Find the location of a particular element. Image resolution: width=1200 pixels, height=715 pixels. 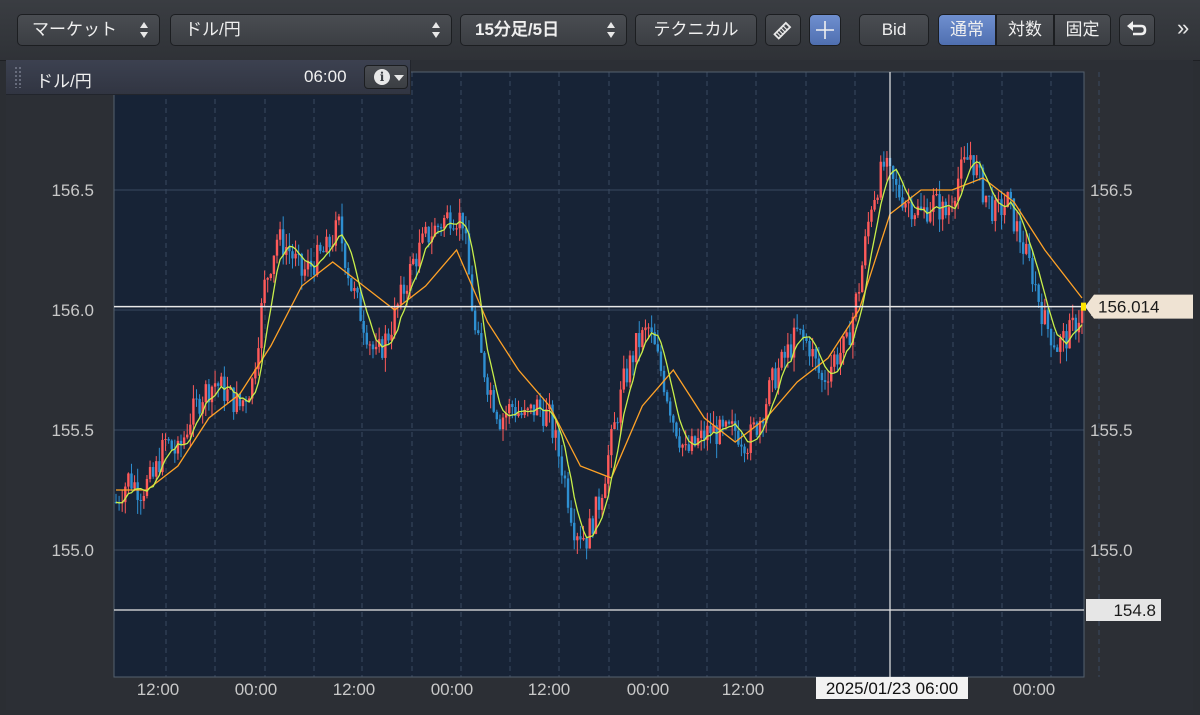

caret-down-icon is located at coordinates (399, 78).